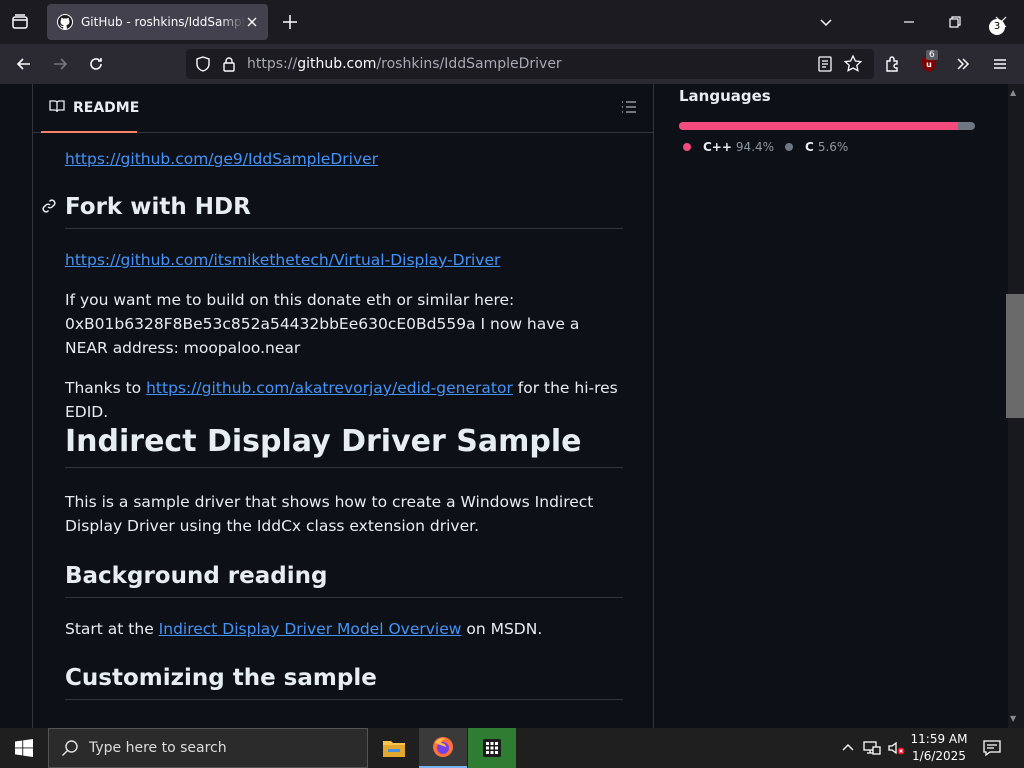 Image resolution: width=1024 pixels, height=768 pixels. I want to click on chevron-down-icon, so click(826, 22).